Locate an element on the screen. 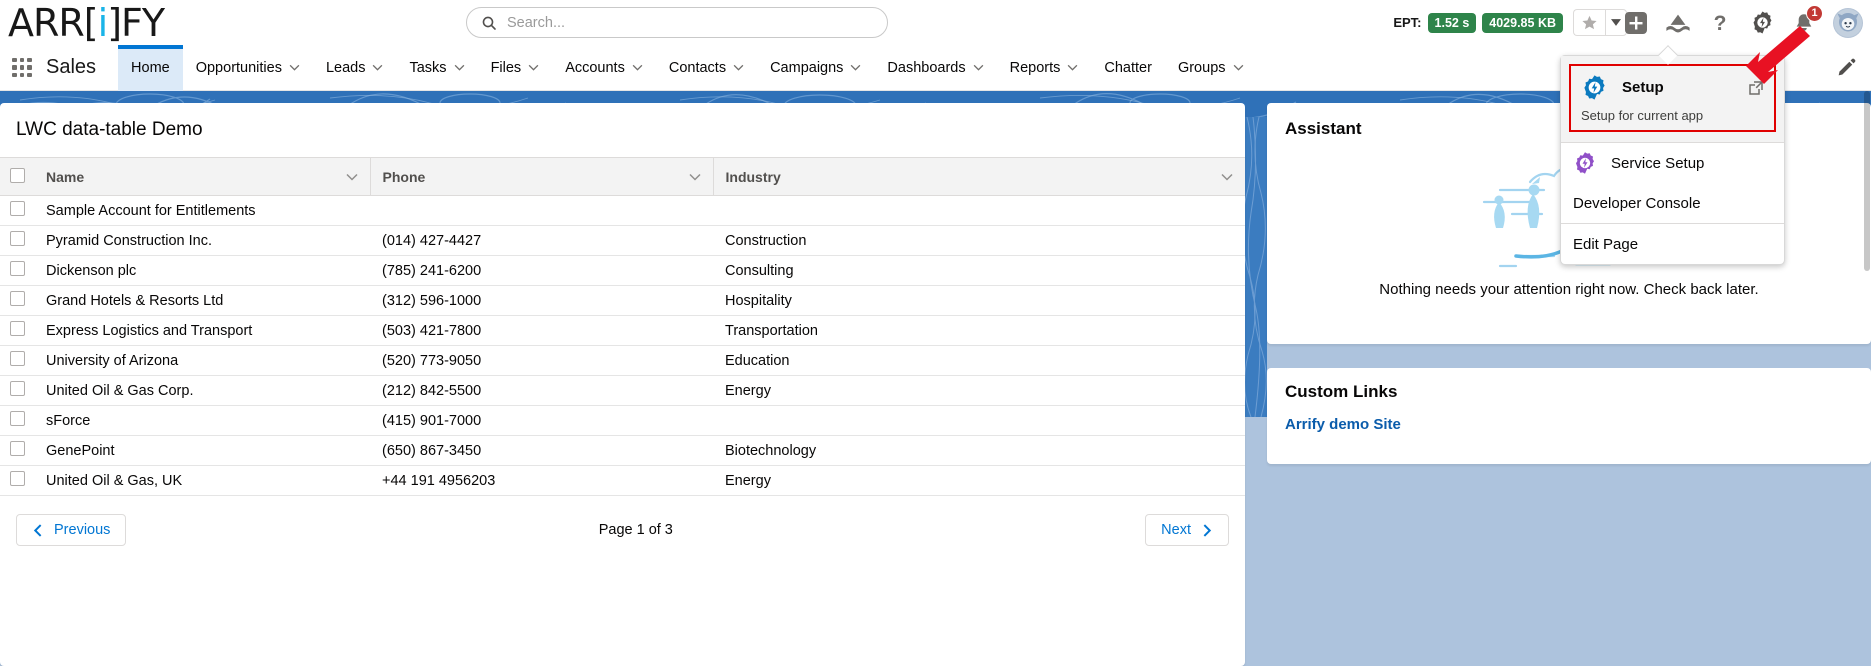 The height and width of the screenshot is (666, 1871). table-pagination: Previous Page 1 of 3 Next is located at coordinates (622, 521).